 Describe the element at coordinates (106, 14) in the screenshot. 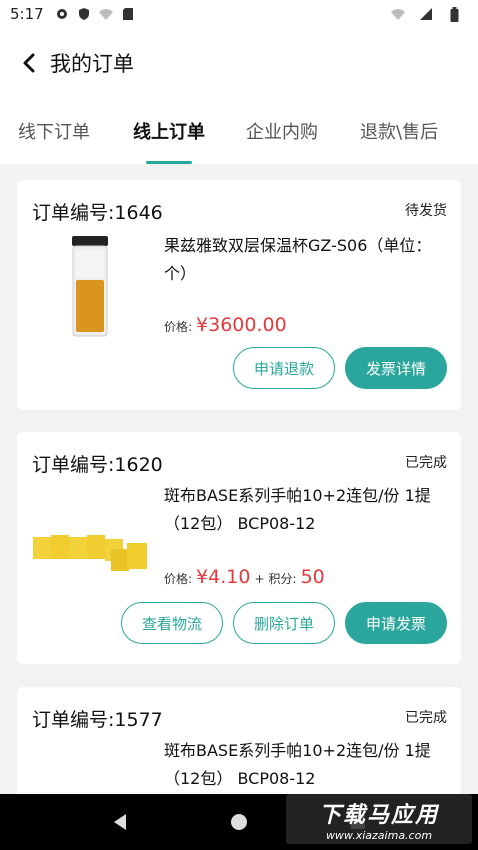

I see `wifi-question-icon` at that location.